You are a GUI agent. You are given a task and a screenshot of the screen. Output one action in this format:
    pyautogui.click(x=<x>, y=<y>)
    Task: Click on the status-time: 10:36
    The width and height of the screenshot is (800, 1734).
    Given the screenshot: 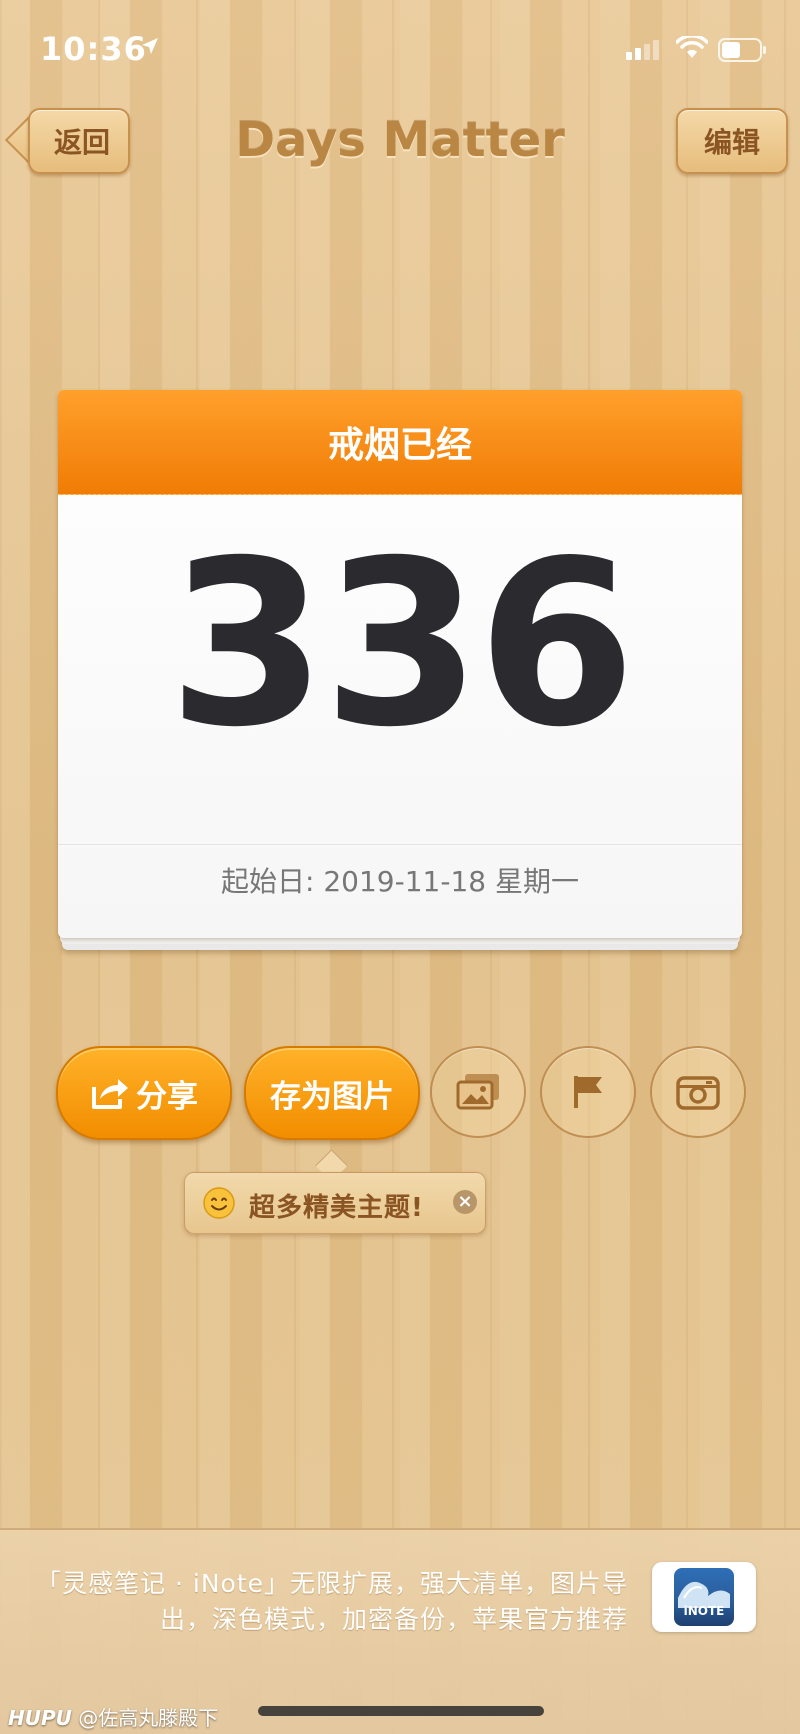 What is the action you would take?
    pyautogui.click(x=93, y=49)
    